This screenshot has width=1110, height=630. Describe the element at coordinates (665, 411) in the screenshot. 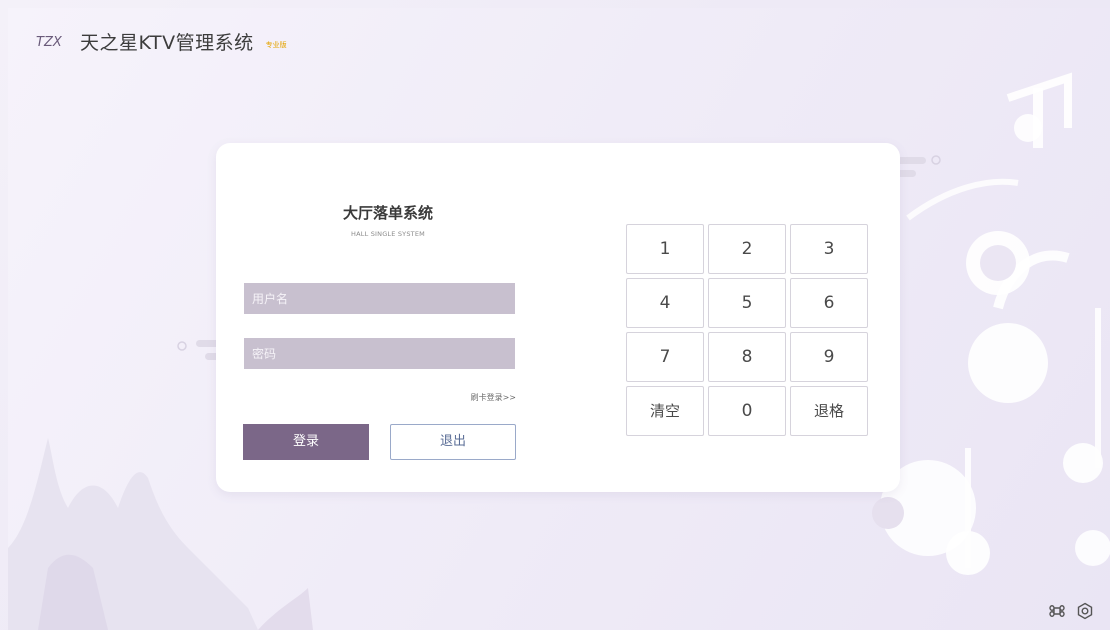

I see `key-clear: 清空` at that location.